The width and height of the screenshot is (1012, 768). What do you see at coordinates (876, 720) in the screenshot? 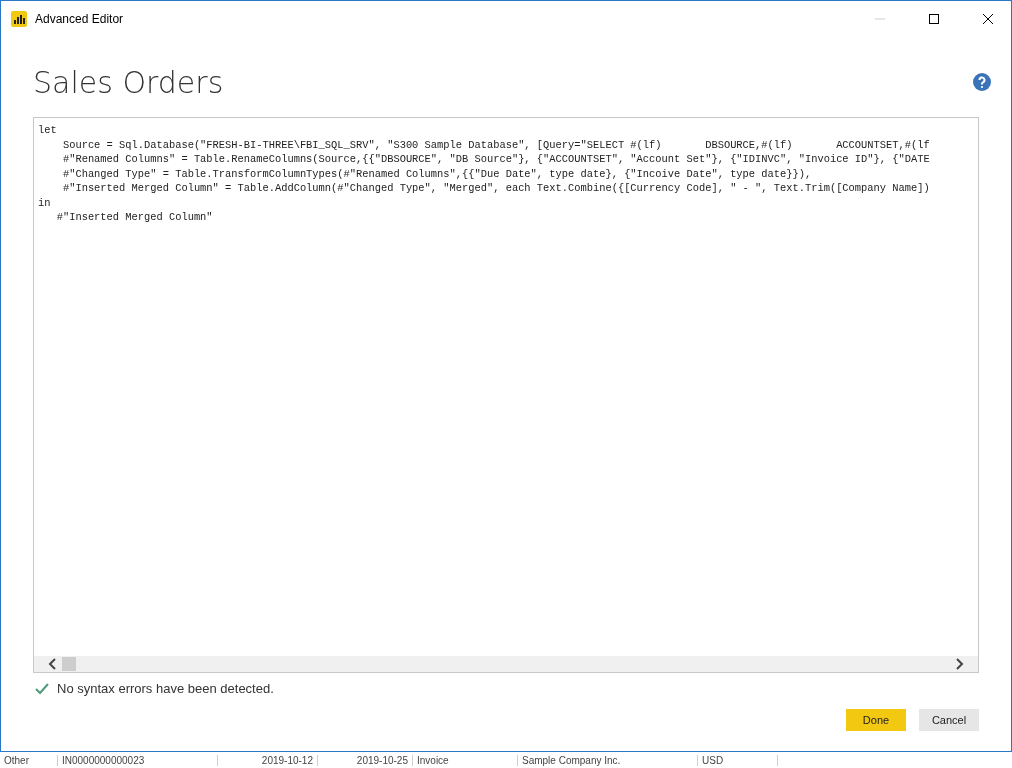
I see `done-button: Done` at bounding box center [876, 720].